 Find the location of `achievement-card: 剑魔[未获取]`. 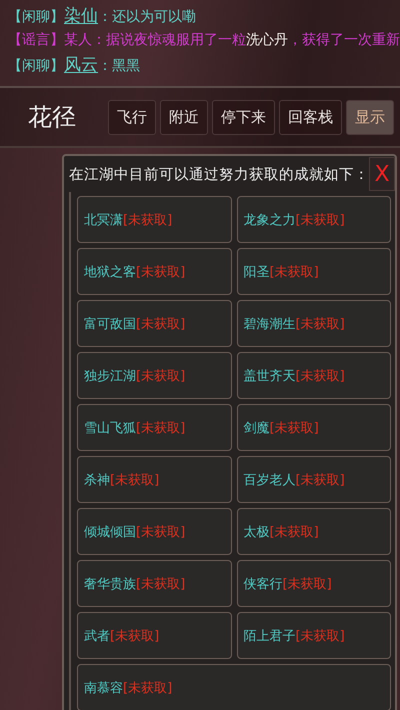

achievement-card: 剑魔[未获取] is located at coordinates (313, 427).